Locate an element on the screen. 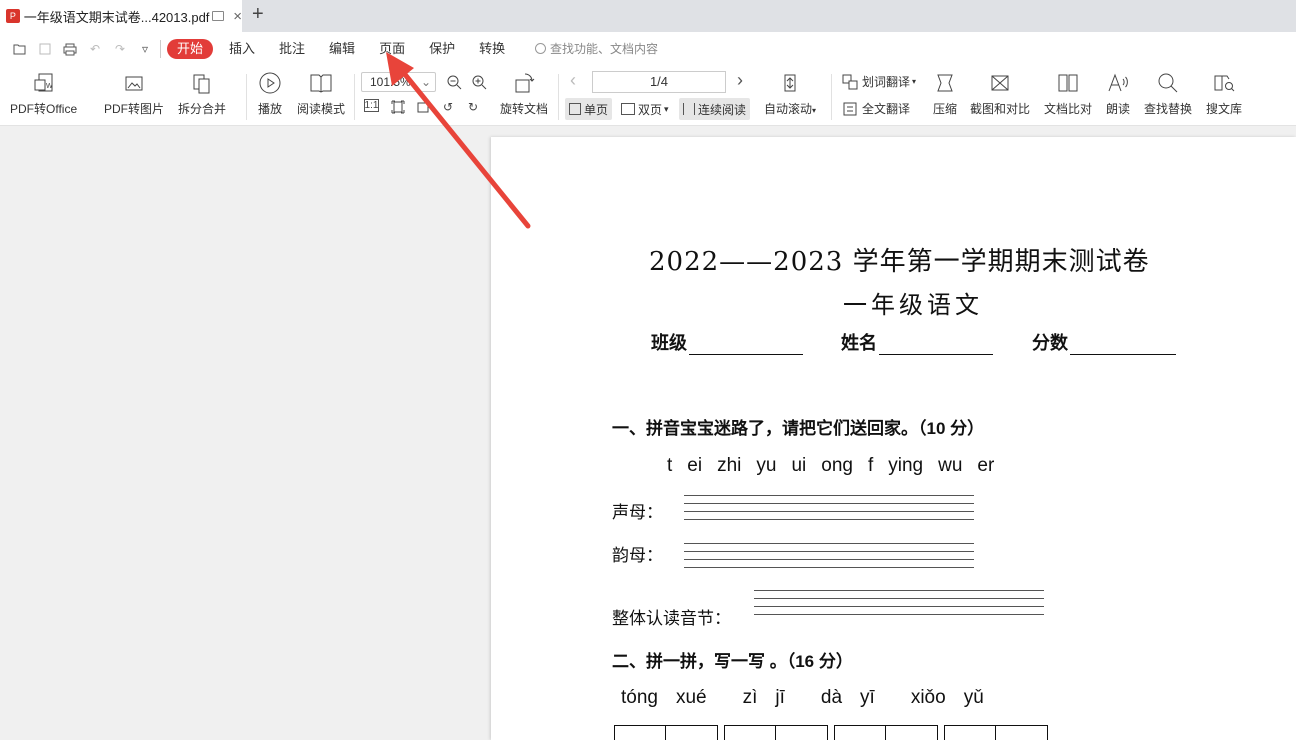  class-field: 班级 is located at coordinates (727, 342).